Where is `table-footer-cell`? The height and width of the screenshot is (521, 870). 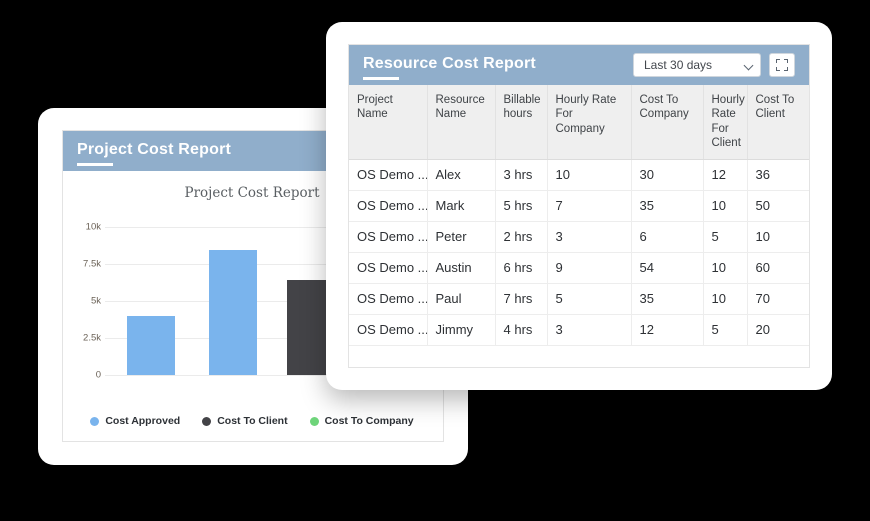
table-footer-cell is located at coordinates (579, 356).